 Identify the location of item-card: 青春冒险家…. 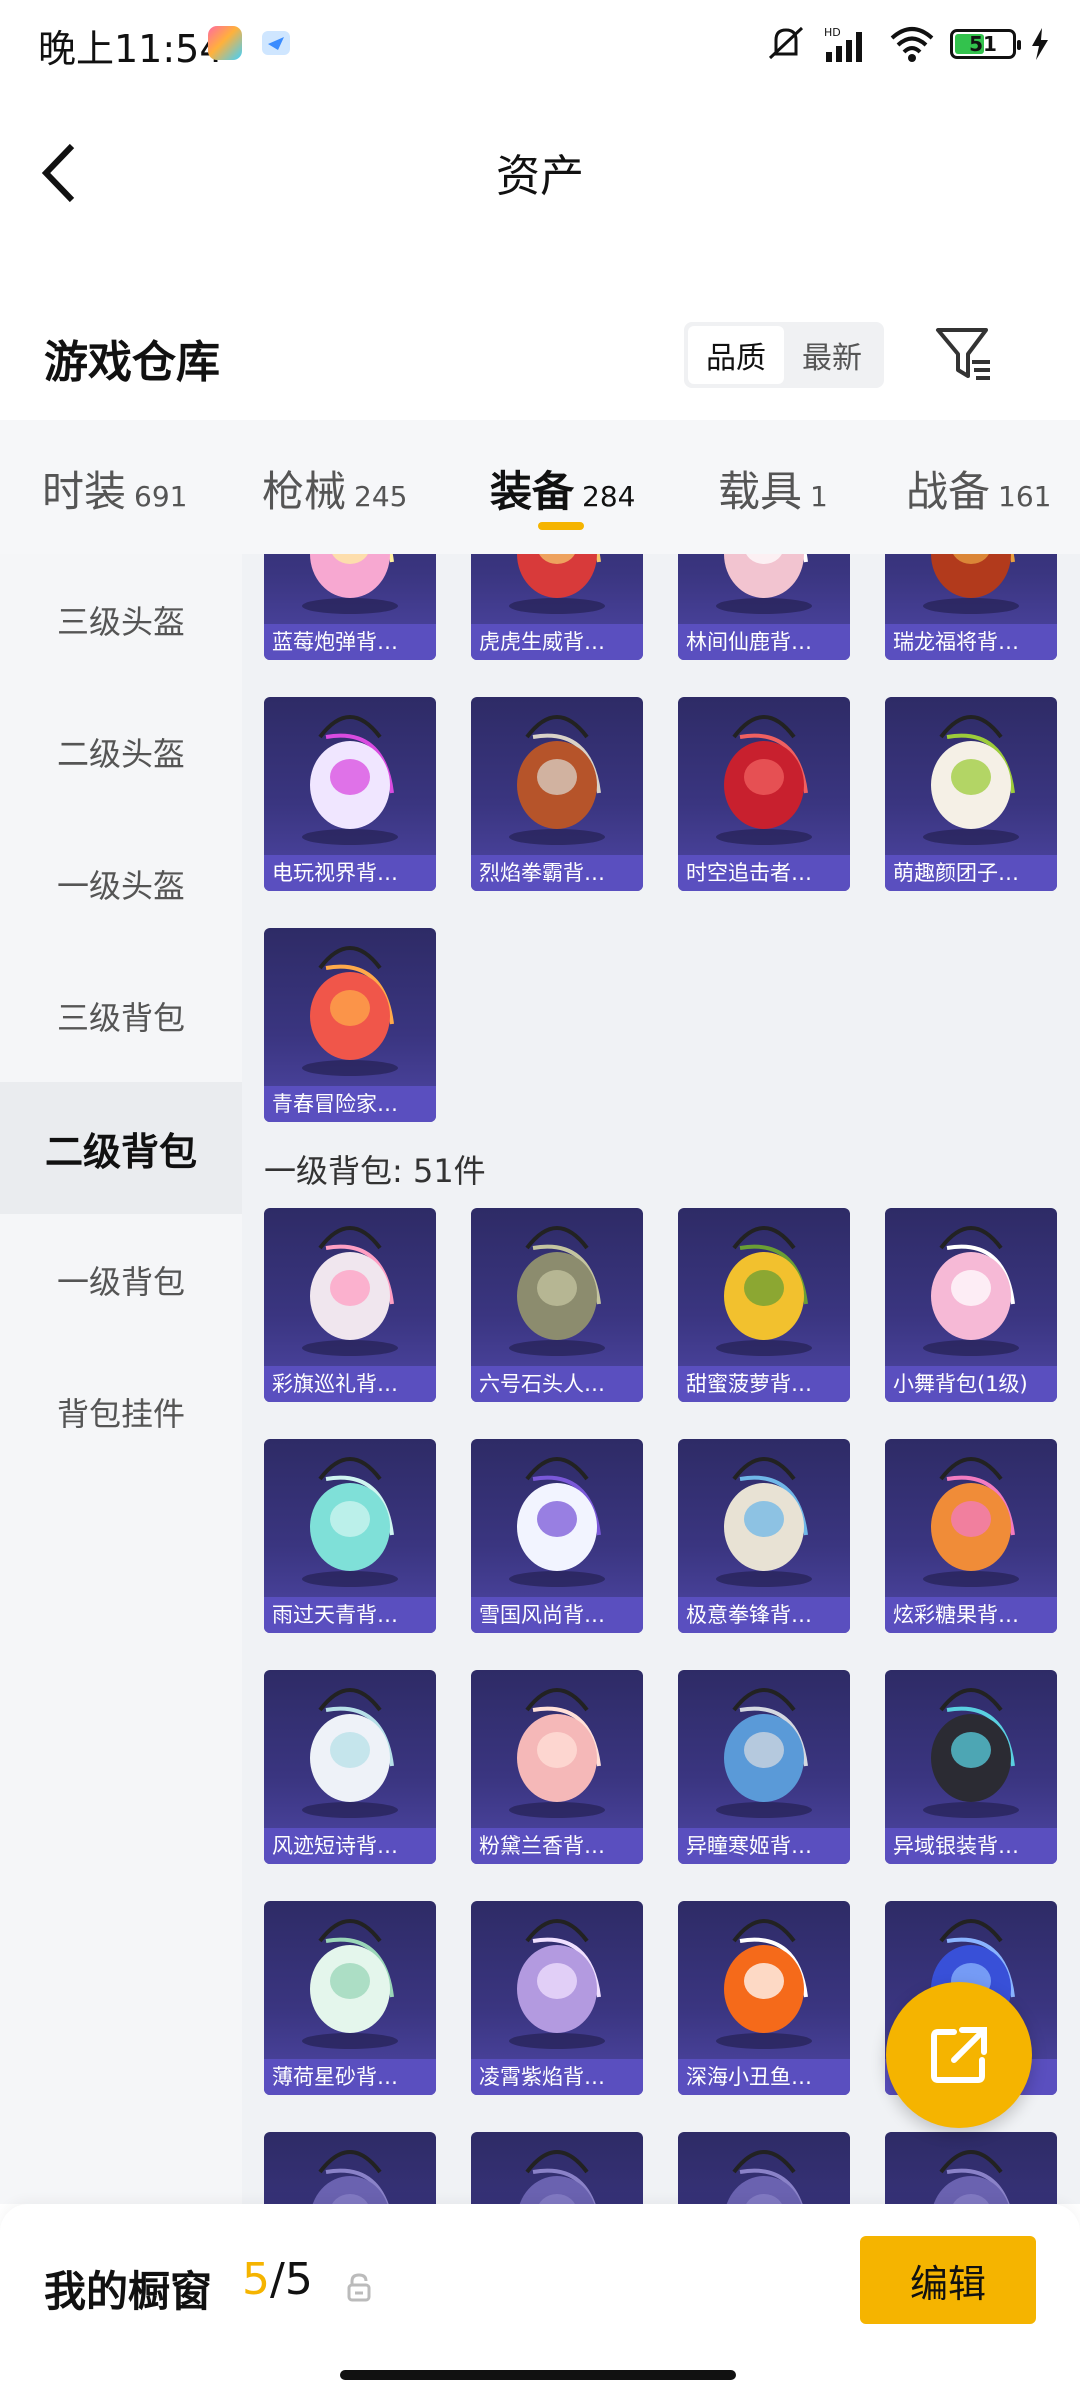
(350, 1025).